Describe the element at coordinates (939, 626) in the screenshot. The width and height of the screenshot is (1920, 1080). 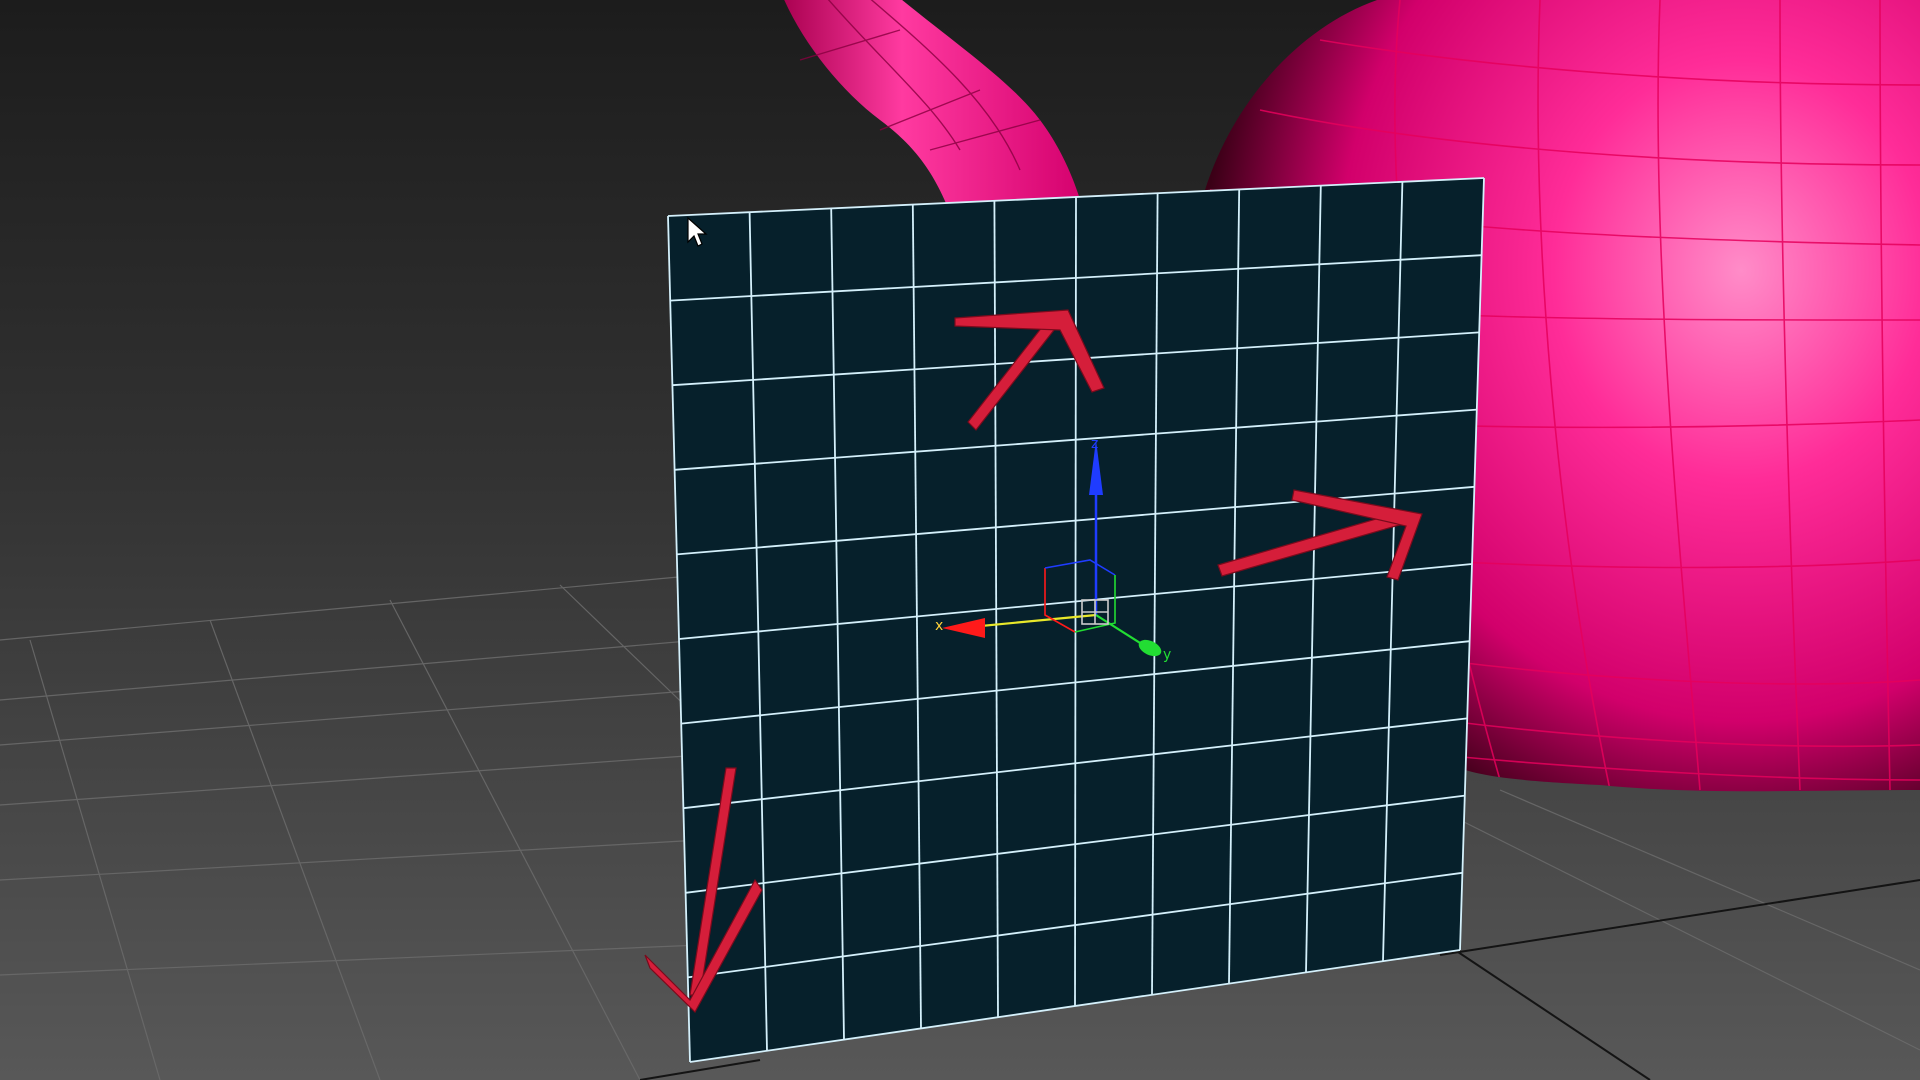
I see `gizmo-x-label: x` at that location.